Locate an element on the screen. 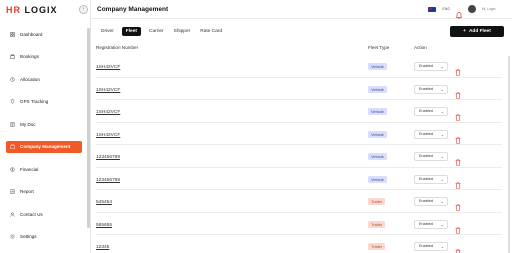  sidebar-item-company-management: Company Management is located at coordinates (44, 146).